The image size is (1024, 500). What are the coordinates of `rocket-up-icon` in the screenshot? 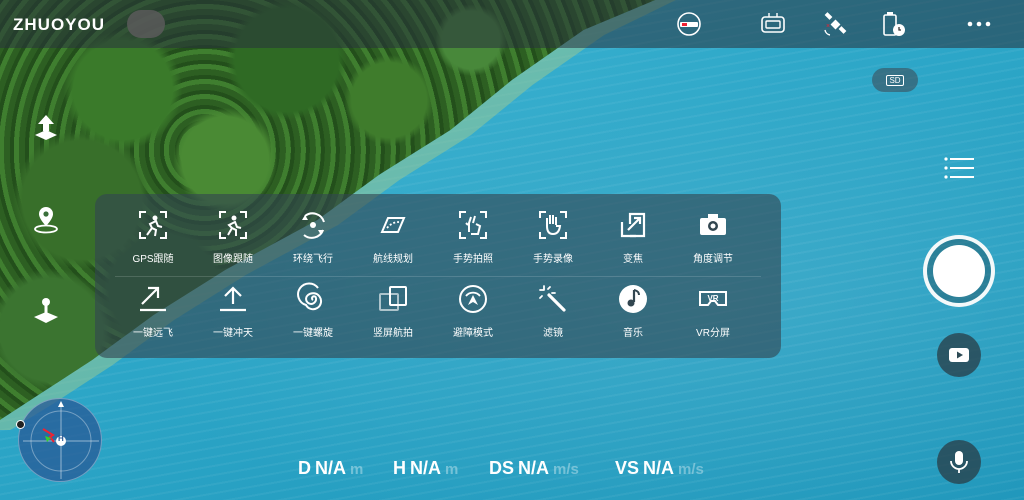 It's located at (233, 299).